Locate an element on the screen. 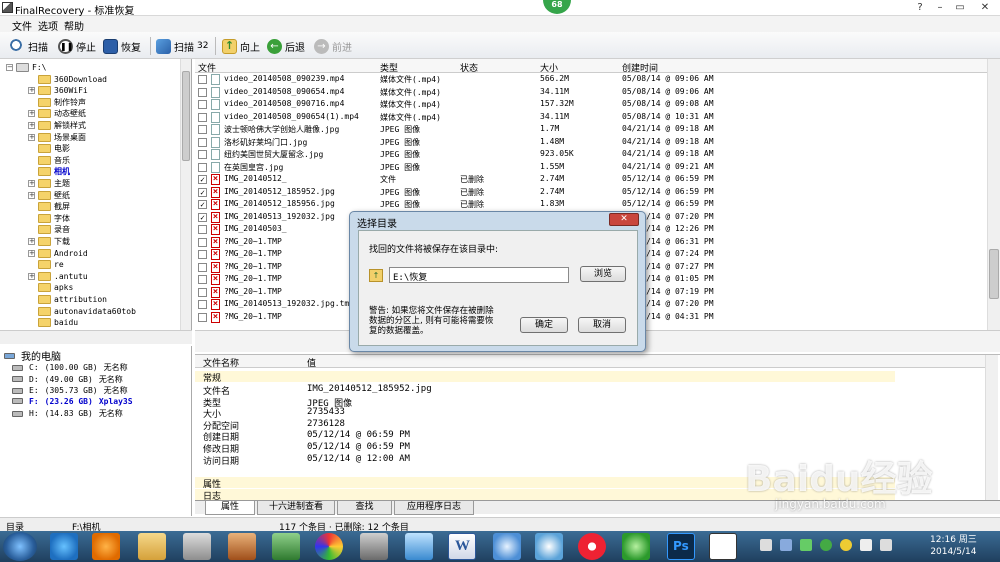  file-list-scrollbar is located at coordinates (993, 194).